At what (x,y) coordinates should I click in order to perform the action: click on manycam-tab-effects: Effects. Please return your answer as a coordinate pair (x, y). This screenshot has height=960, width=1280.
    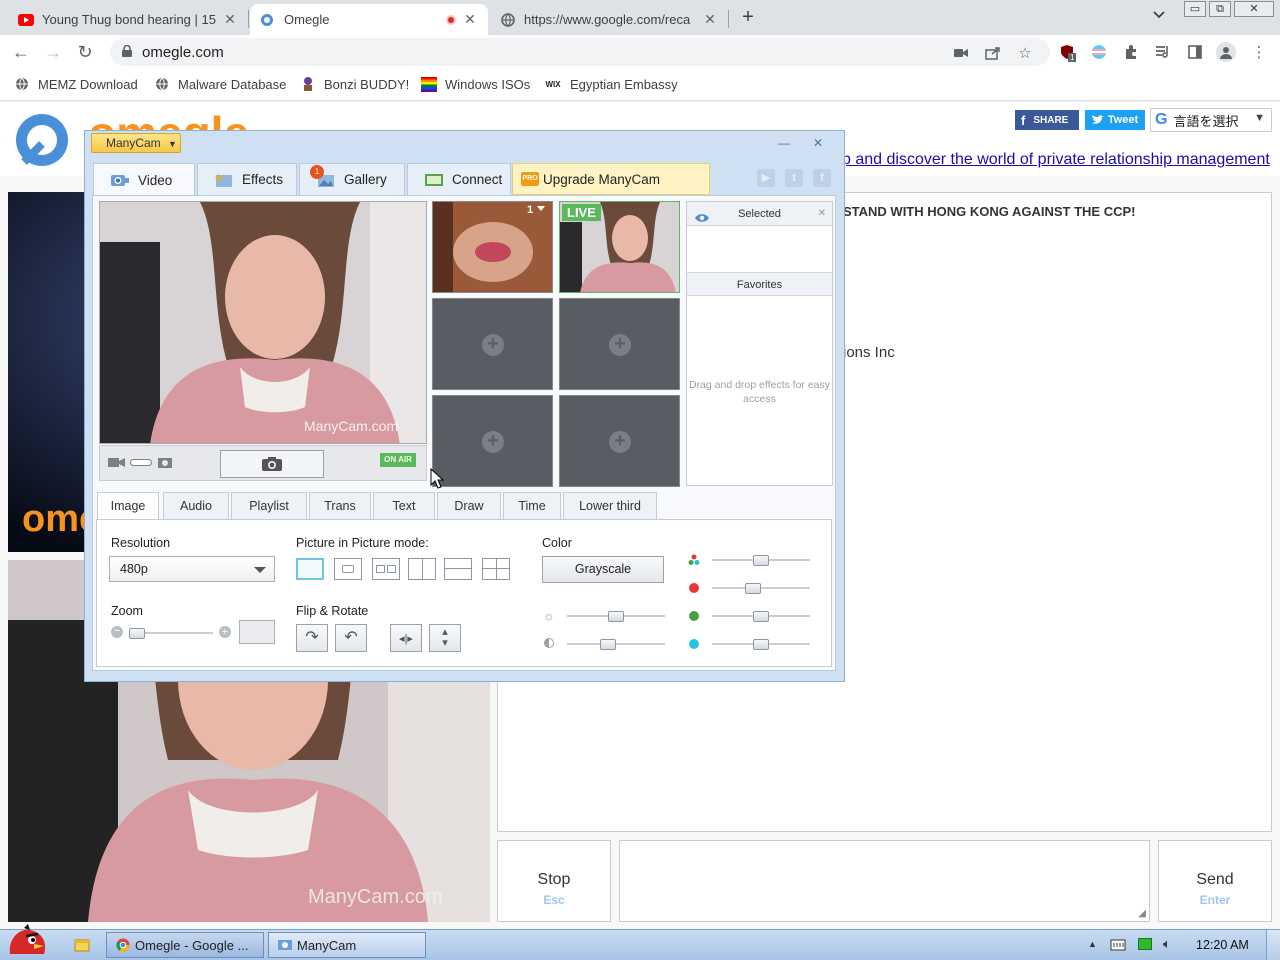
    Looking at the image, I should click on (247, 179).